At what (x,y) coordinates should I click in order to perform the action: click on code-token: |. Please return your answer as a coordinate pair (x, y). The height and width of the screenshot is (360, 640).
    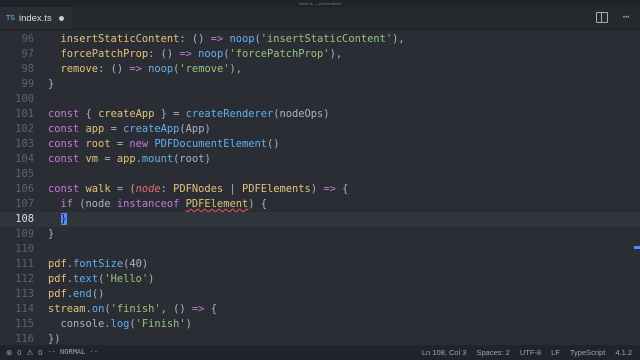
    Looking at the image, I should click on (232, 189).